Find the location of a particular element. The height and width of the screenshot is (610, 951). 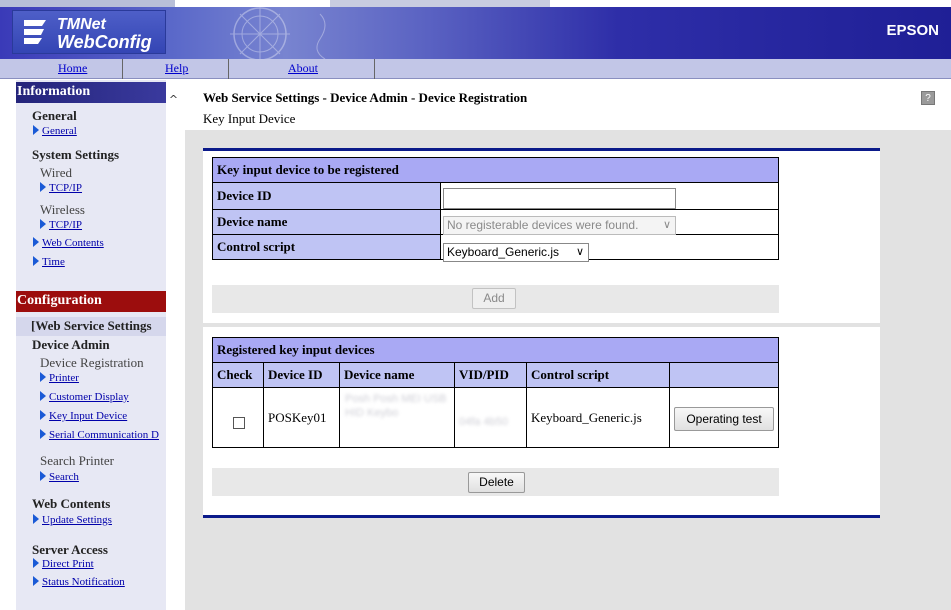

tmnet-logo-icon is located at coordinates (35, 32).